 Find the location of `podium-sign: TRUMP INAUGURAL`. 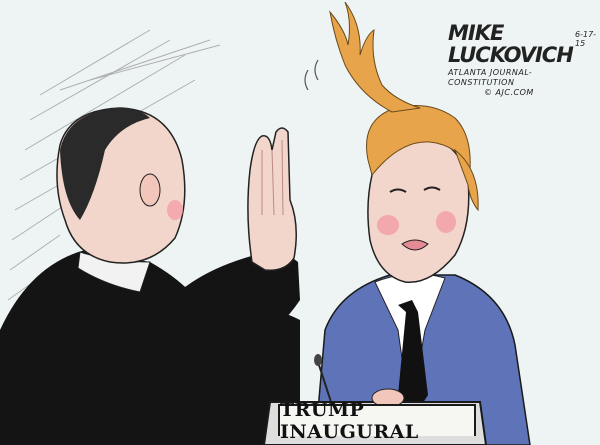

podium-sign: TRUMP INAUGURAL is located at coordinates (377, 421).